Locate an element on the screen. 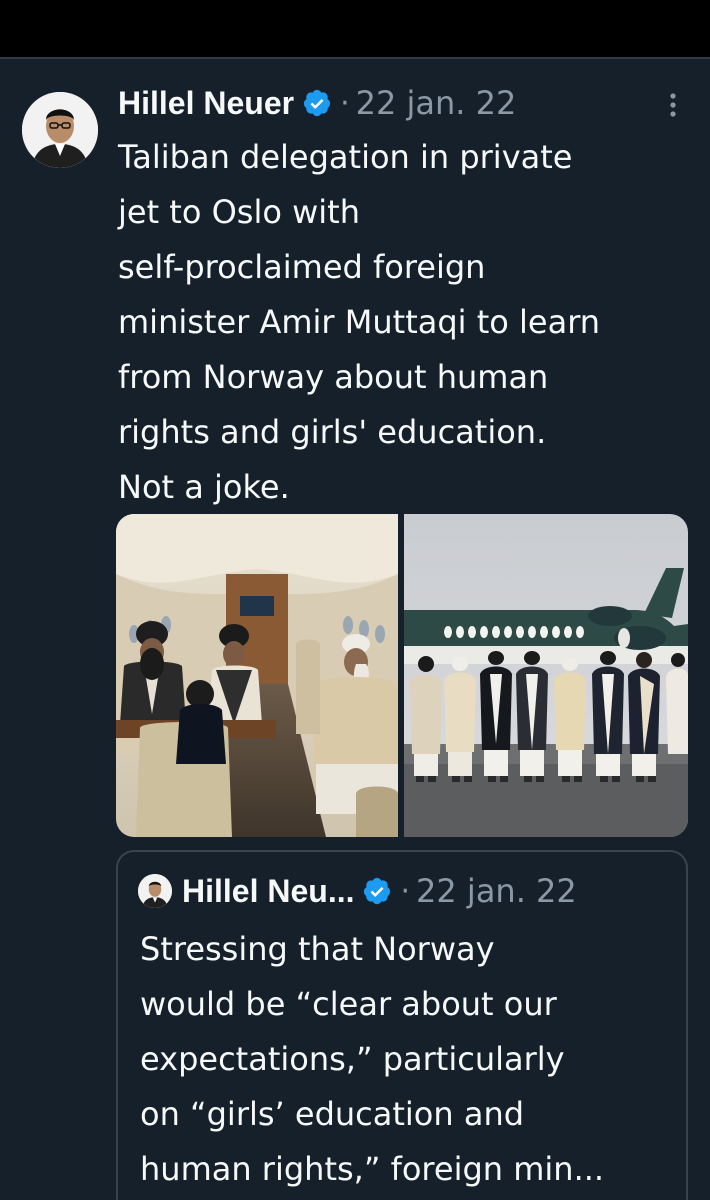 The width and height of the screenshot is (710, 1200). delegation-on-tarmac-photo is located at coordinates (546, 675).